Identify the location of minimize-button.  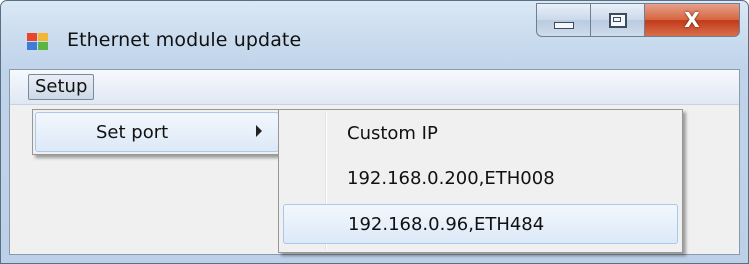
(563, 20).